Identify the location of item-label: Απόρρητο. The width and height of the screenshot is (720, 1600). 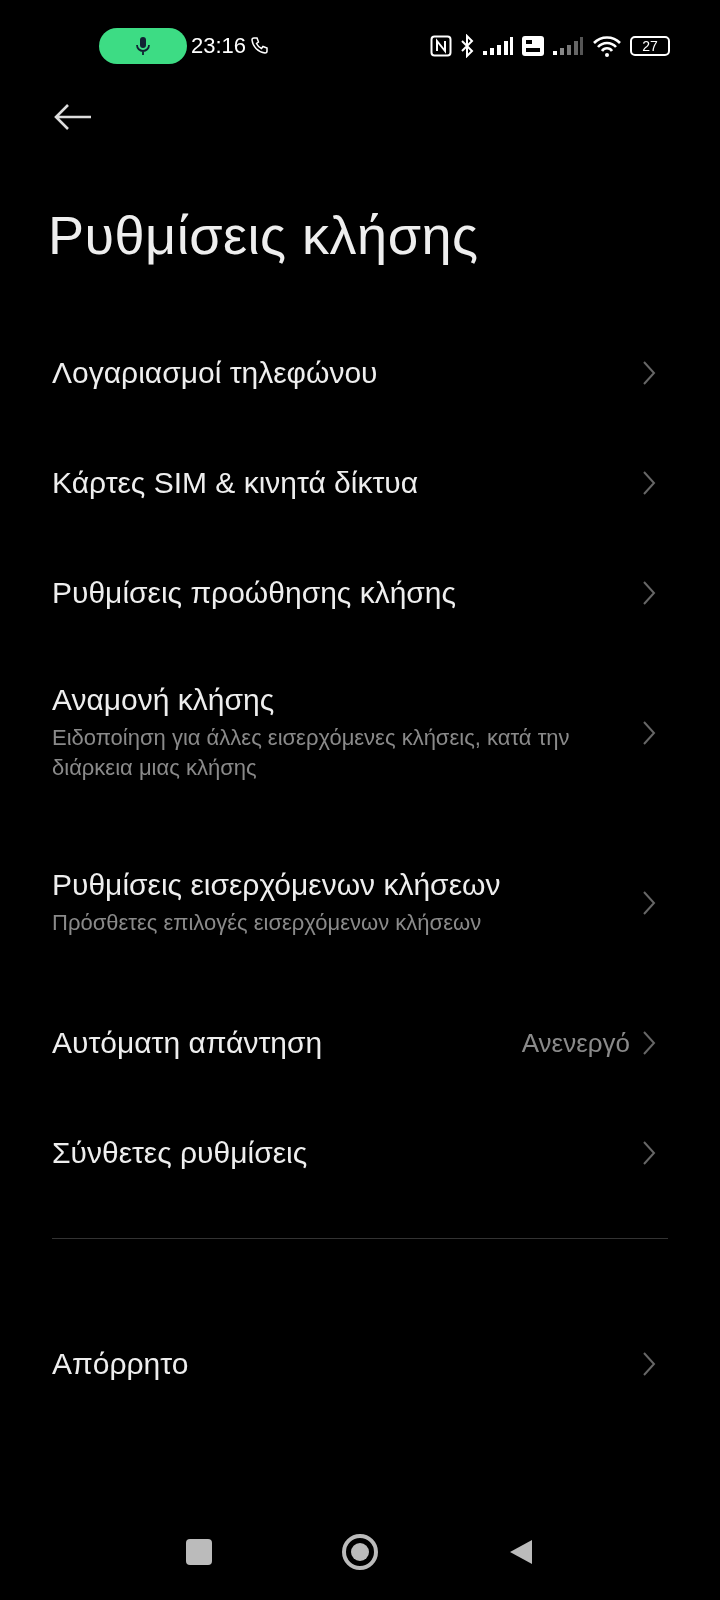
(121, 1364).